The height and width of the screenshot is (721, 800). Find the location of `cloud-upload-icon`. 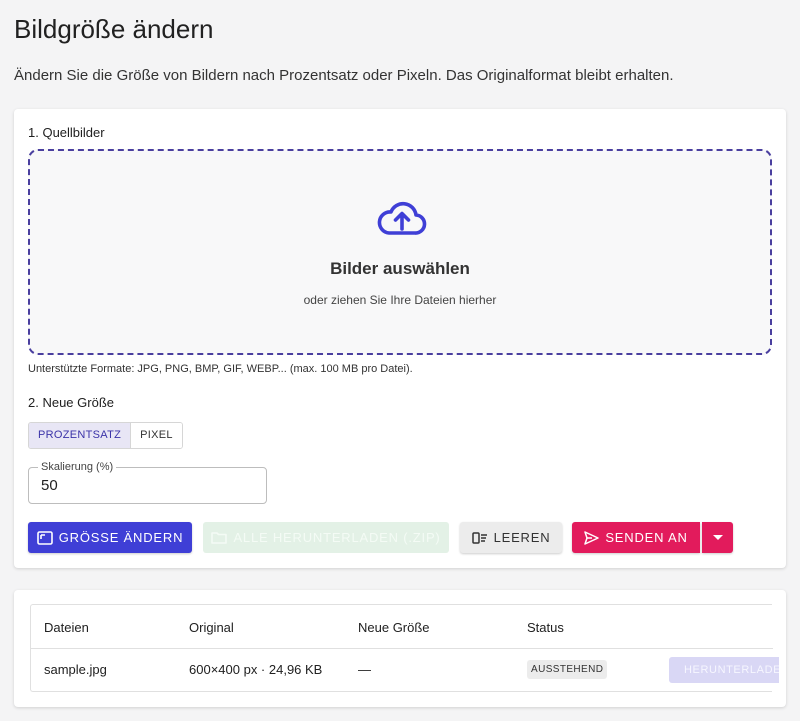

cloud-upload-icon is located at coordinates (402, 218).